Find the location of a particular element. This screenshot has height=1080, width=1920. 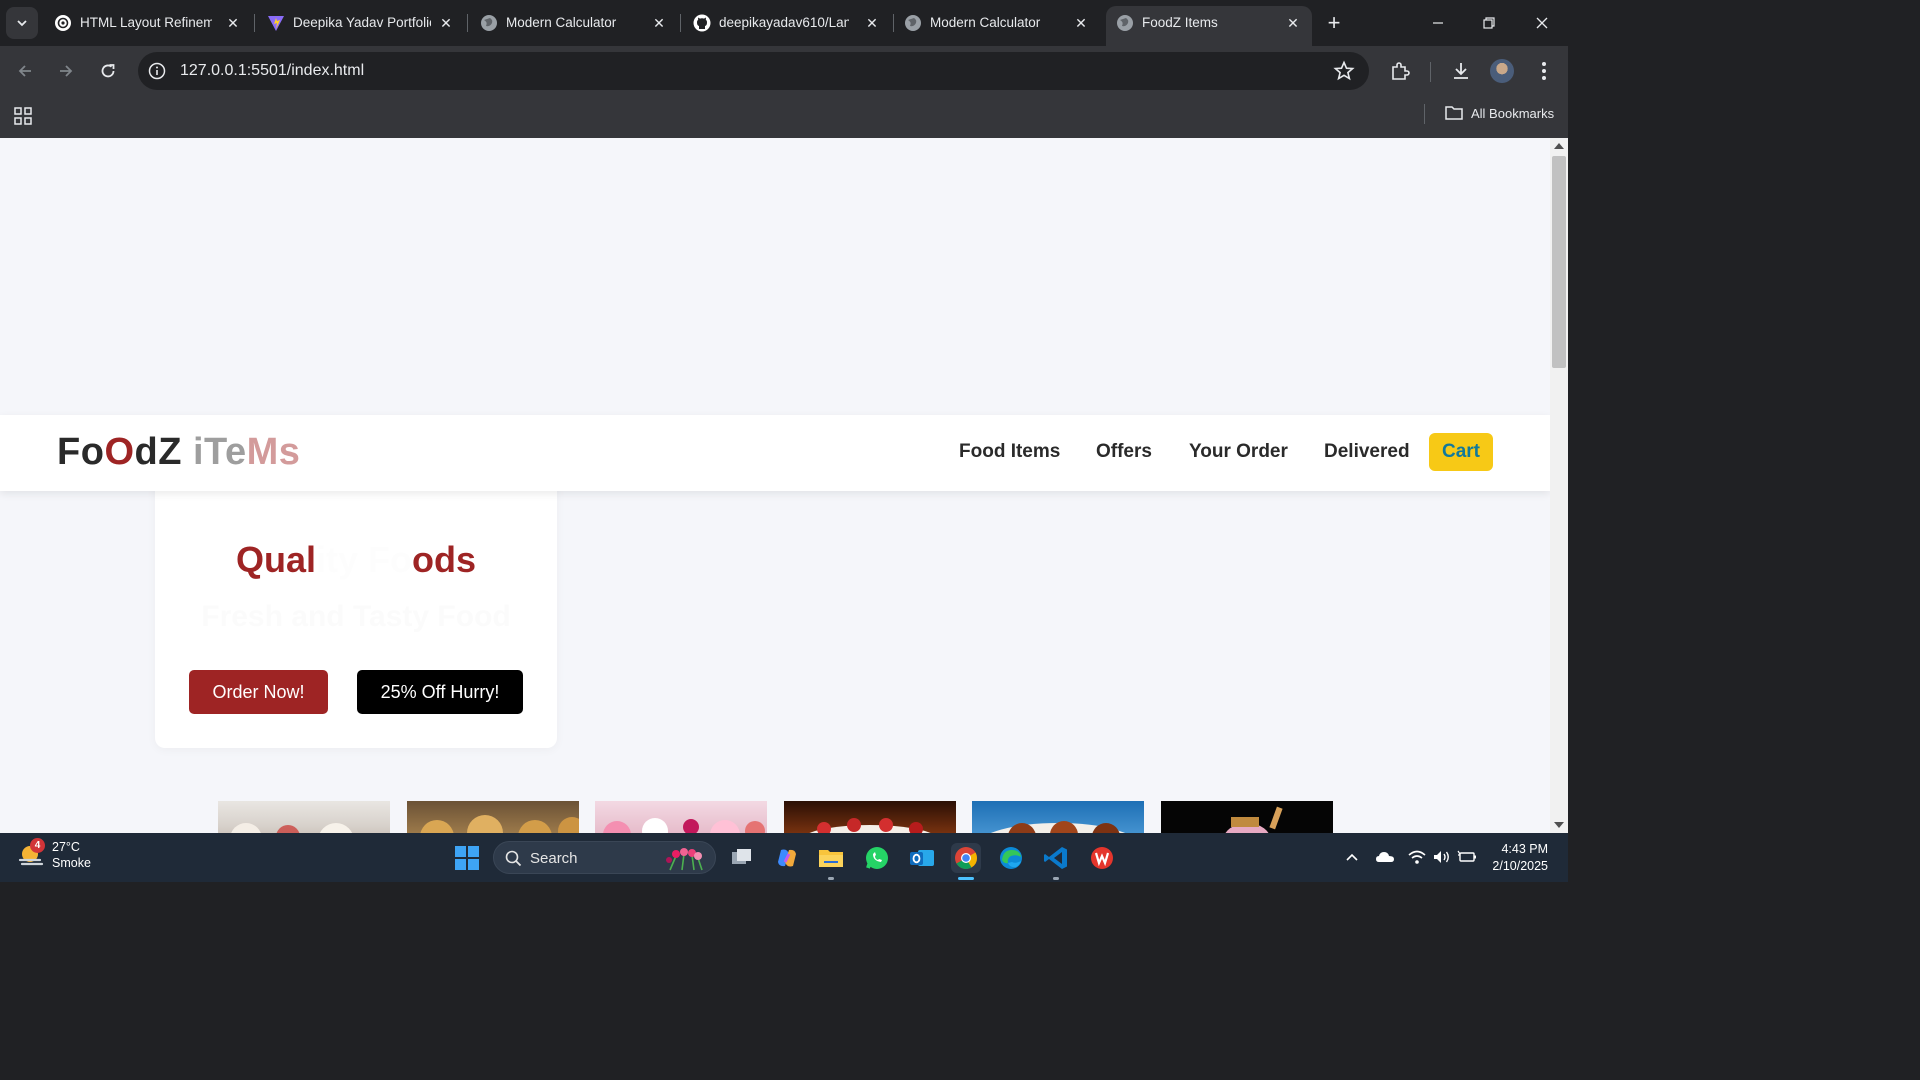

hero-title: Quality Foods is located at coordinates (356, 560).